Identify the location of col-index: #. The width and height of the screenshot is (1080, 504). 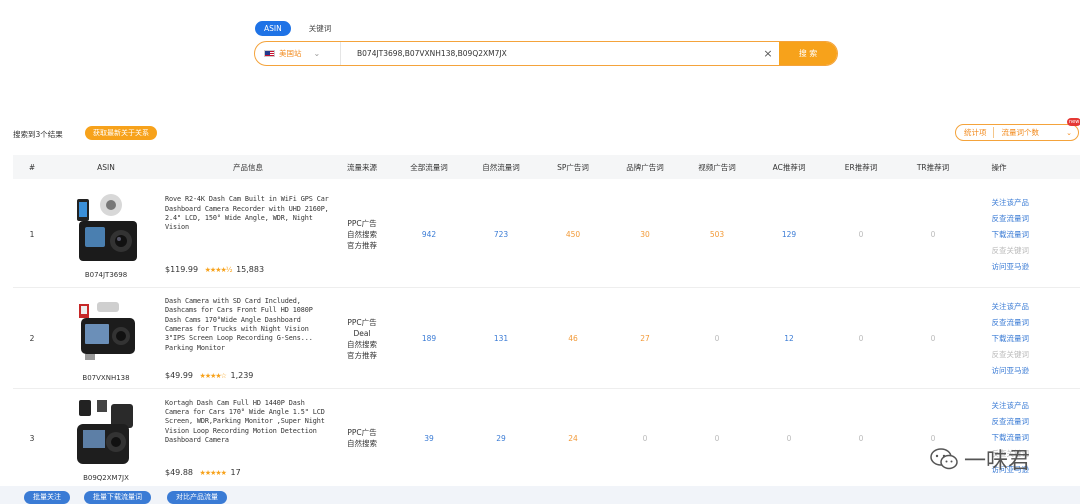
(32, 167).